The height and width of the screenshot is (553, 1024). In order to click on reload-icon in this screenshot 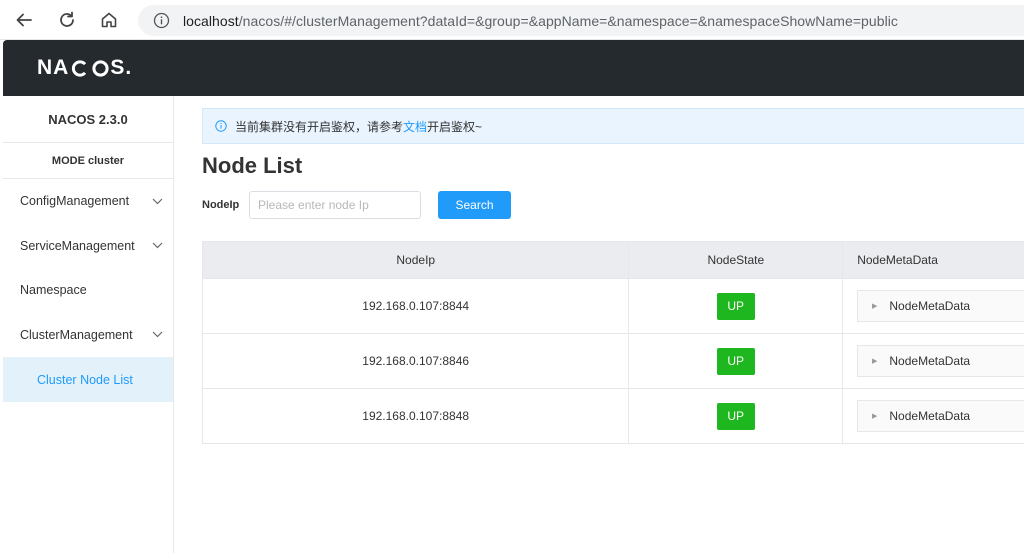, I will do `click(67, 19)`.